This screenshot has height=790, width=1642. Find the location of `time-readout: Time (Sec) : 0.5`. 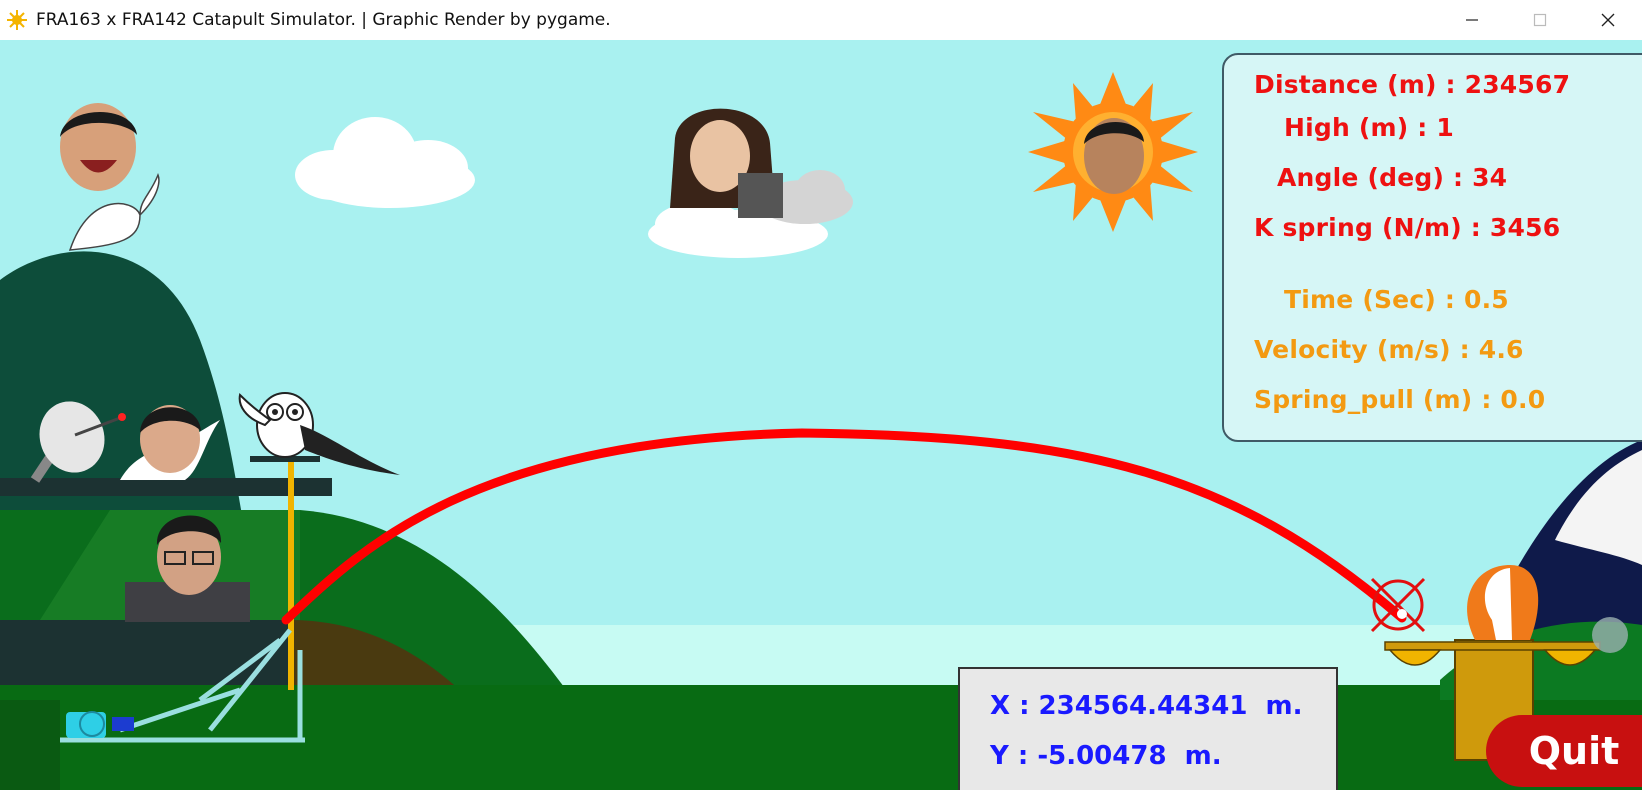

time-readout: Time (Sec) : 0.5 is located at coordinates (1396, 299).